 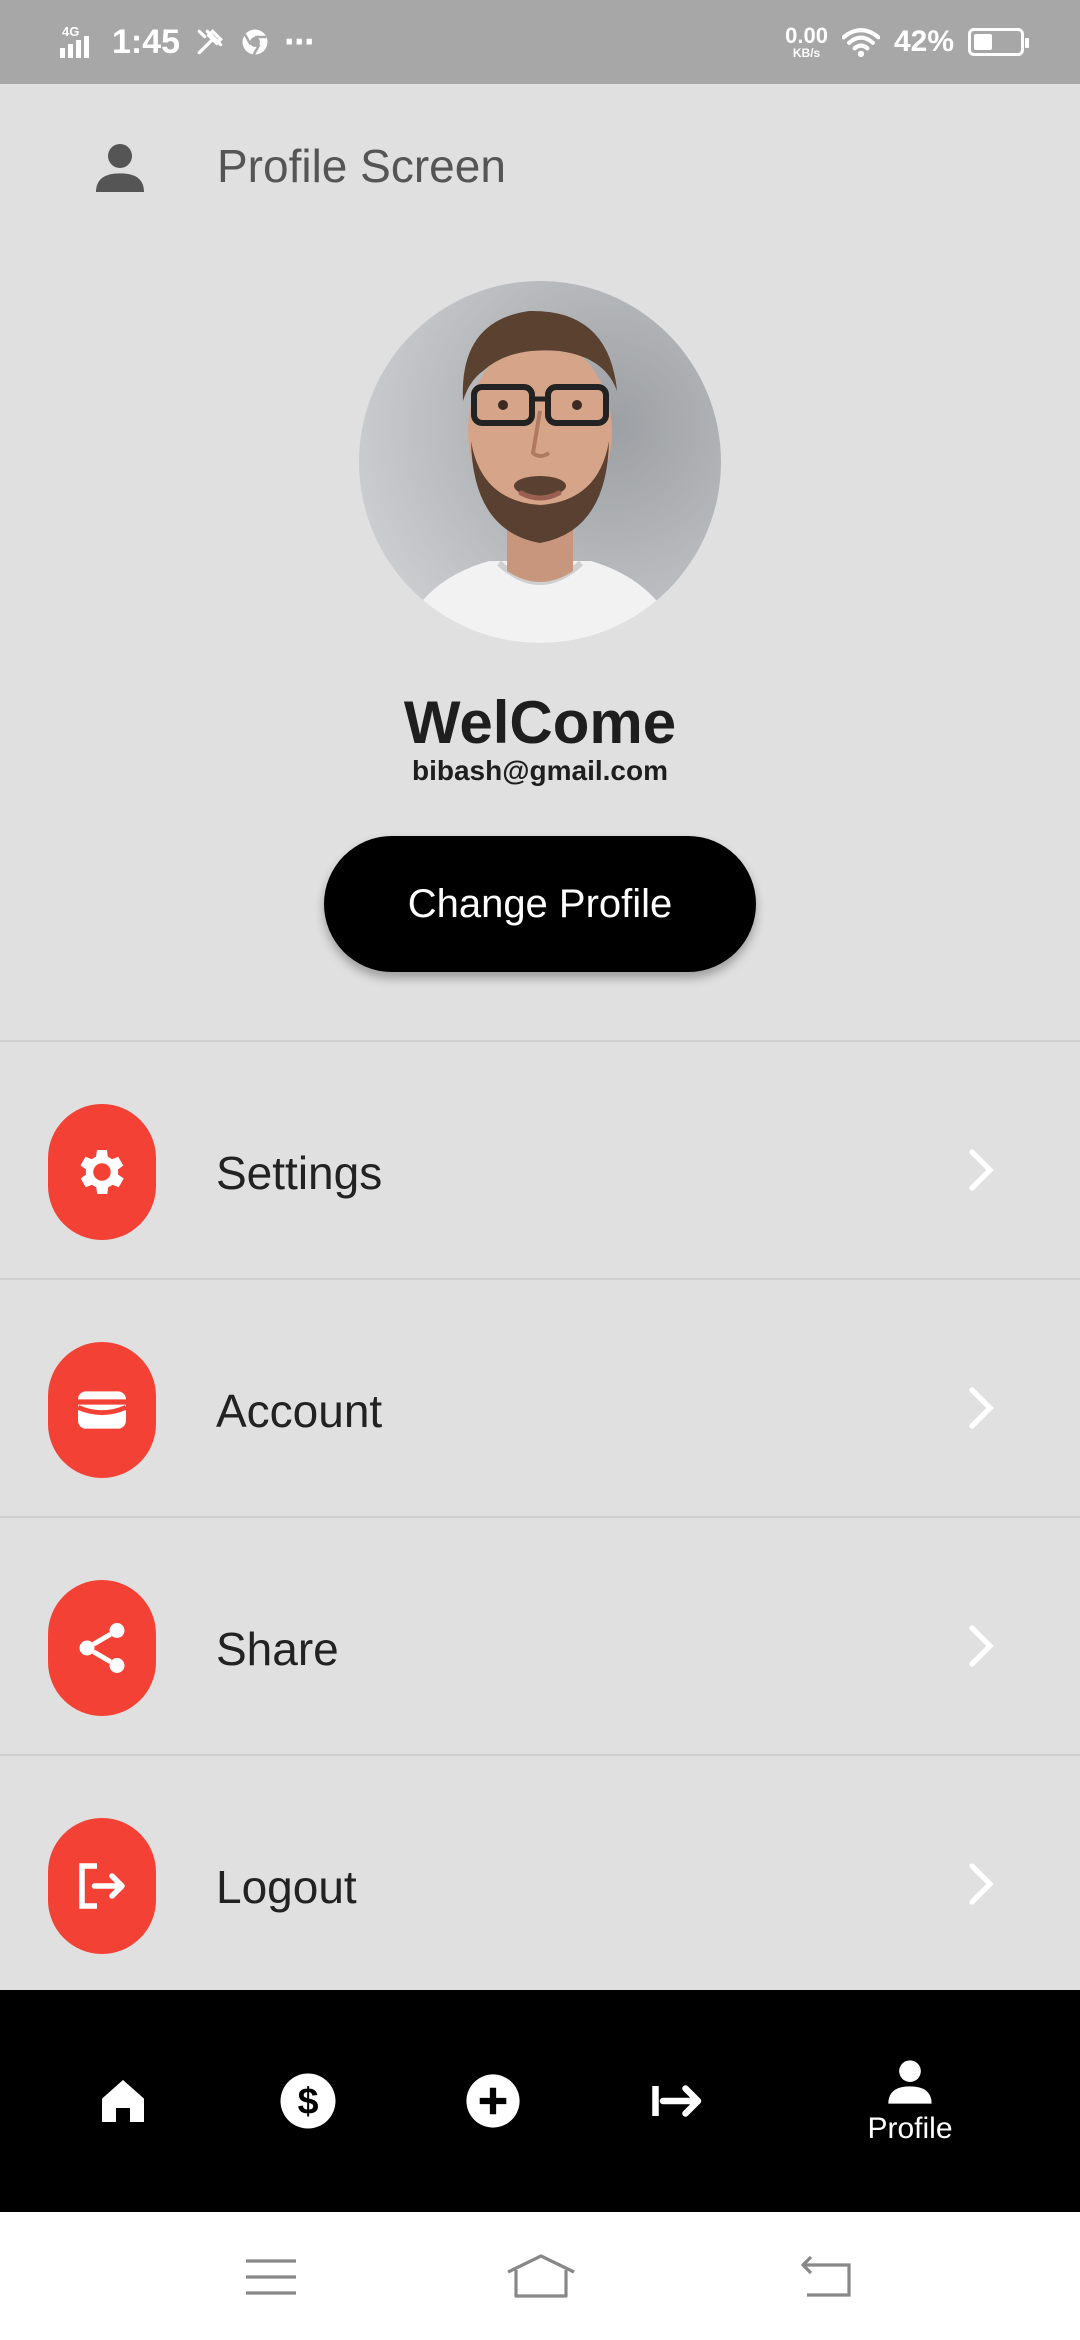 I want to click on logout-icon-badge, so click(x=102, y=1886).